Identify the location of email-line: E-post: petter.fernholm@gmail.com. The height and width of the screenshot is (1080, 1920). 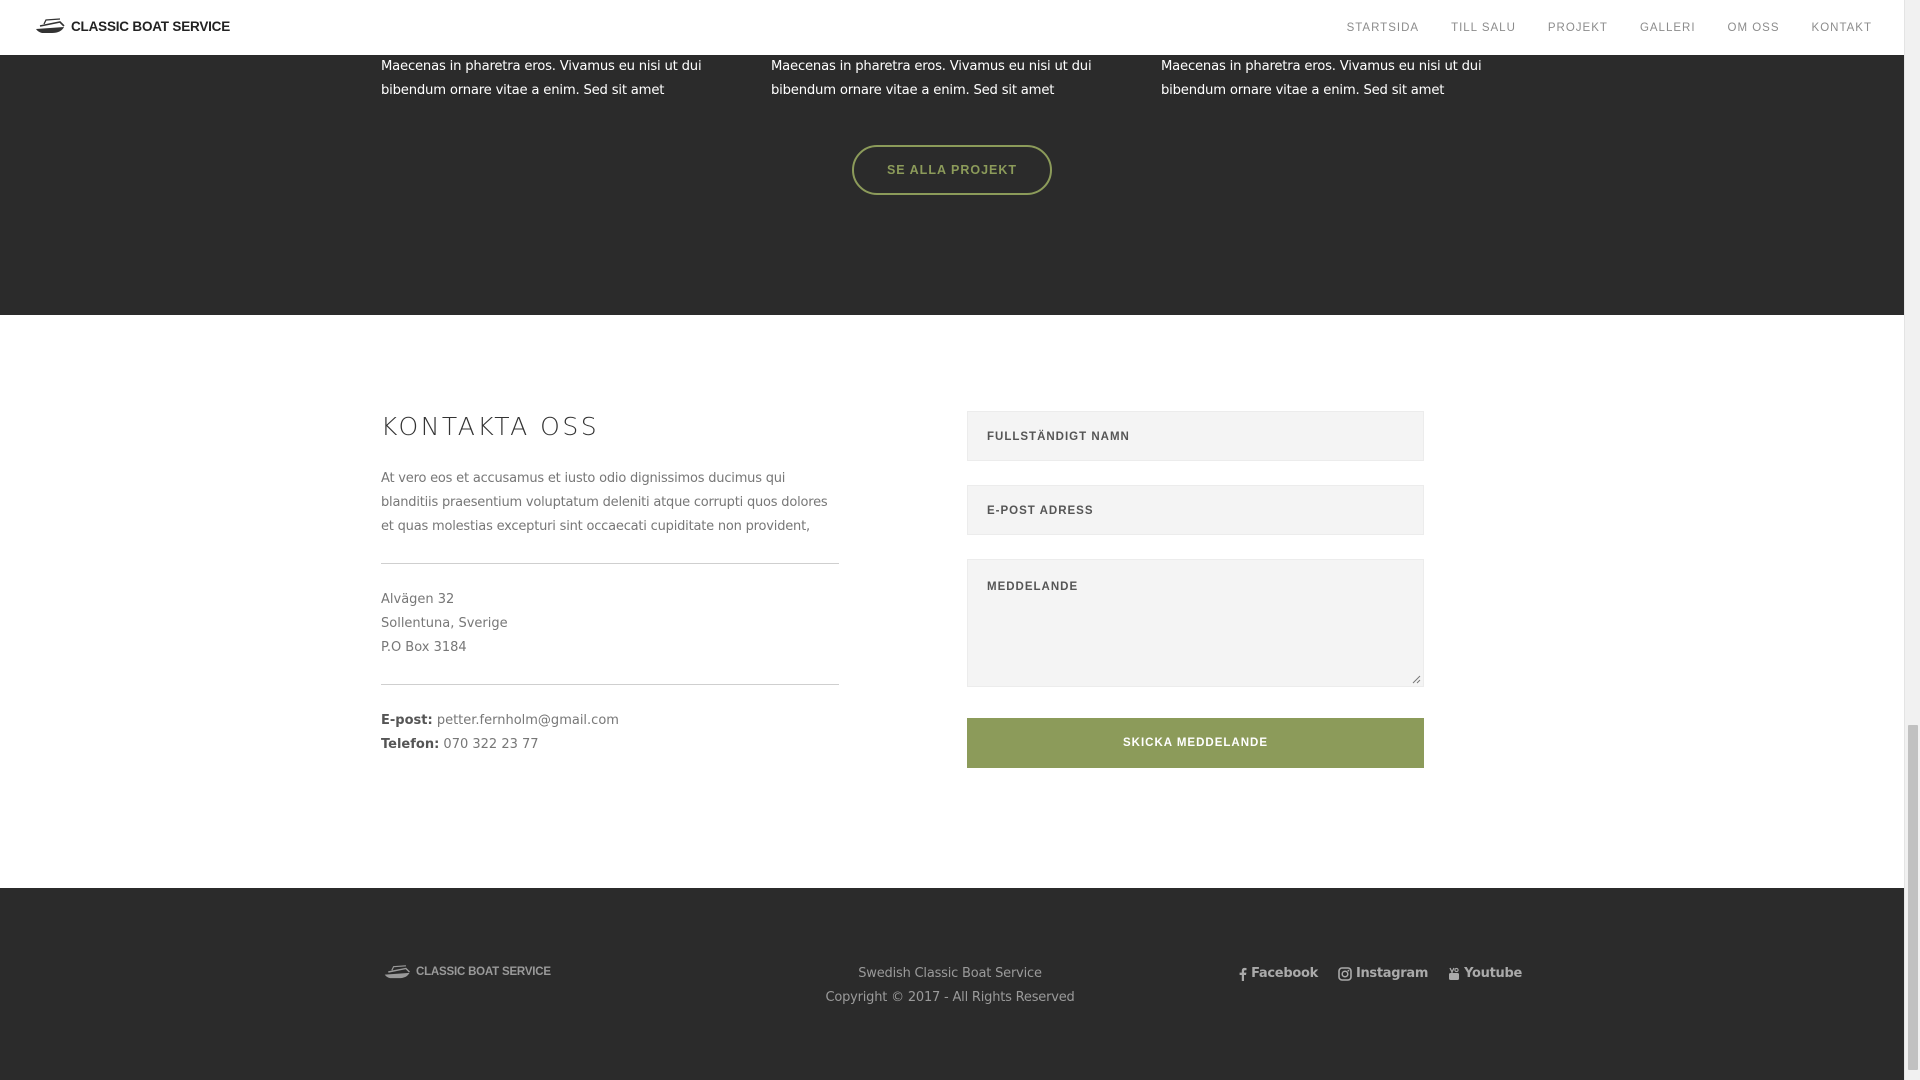
(500, 721).